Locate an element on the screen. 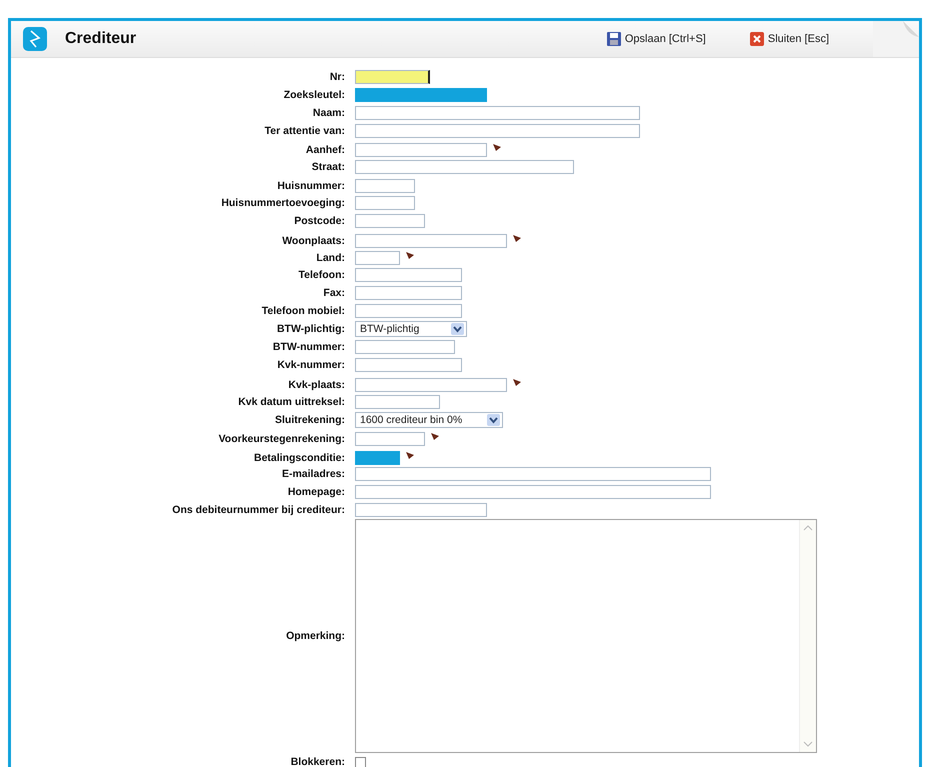  field-label: Aanhef: is located at coordinates (325, 150).